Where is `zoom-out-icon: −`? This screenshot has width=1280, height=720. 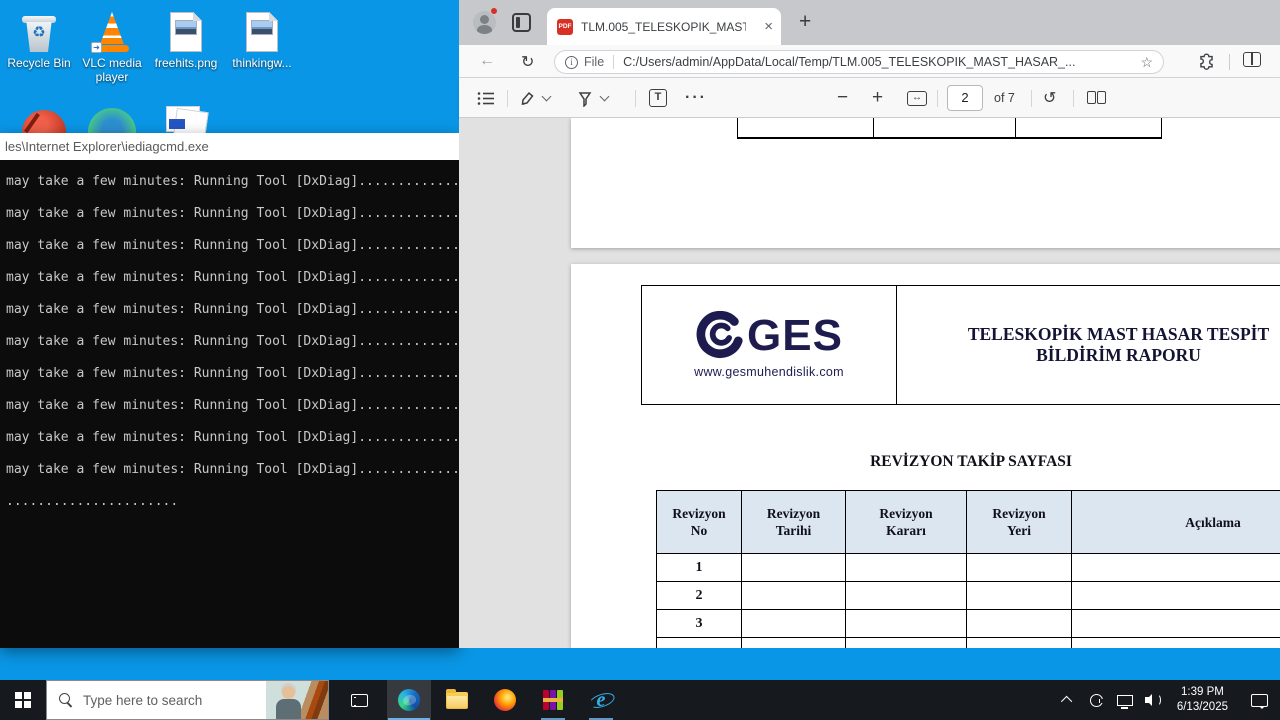
zoom-out-icon: − is located at coordinates (842, 98).